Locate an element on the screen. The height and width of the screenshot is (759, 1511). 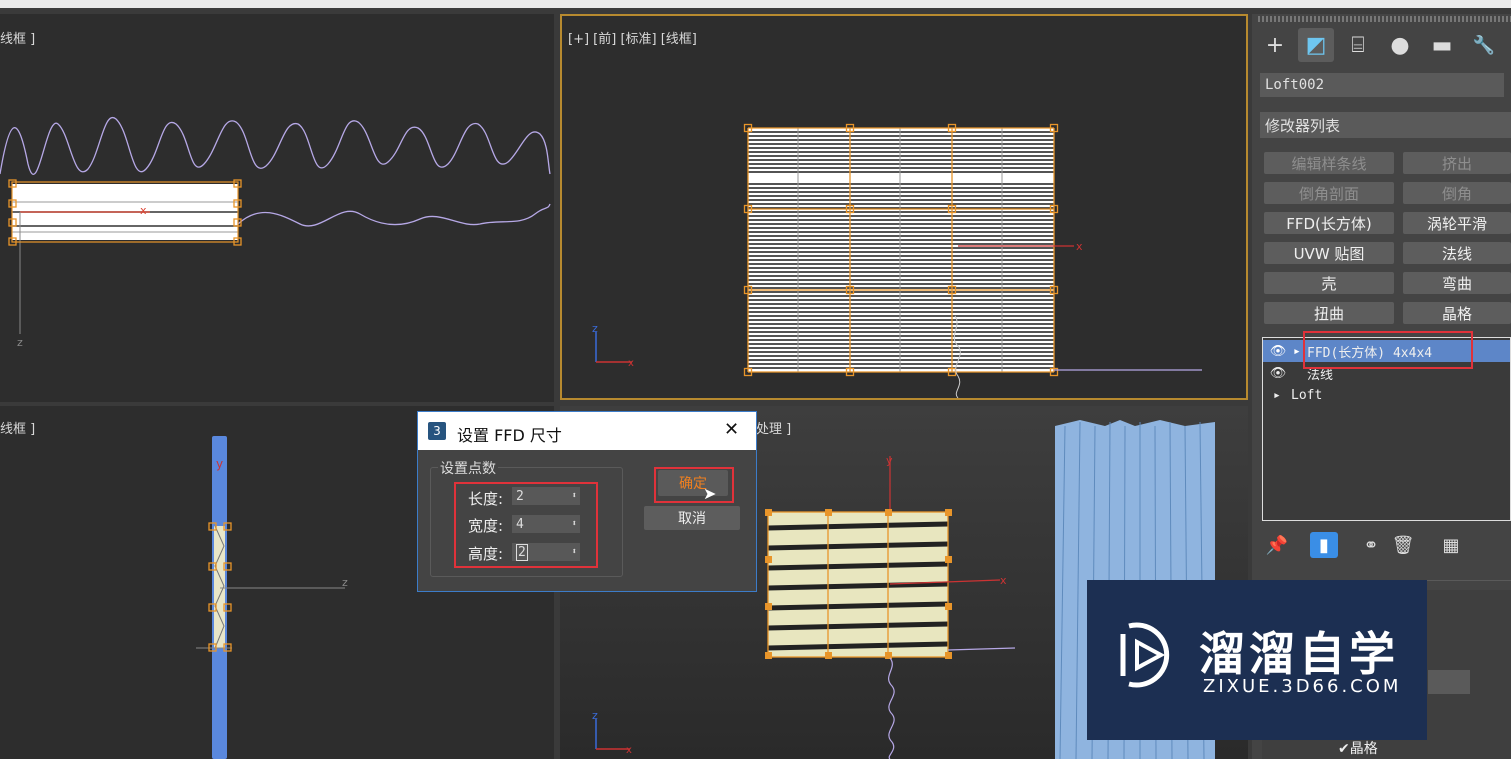
app-logo-icon: 3 is located at coordinates (437, 431).